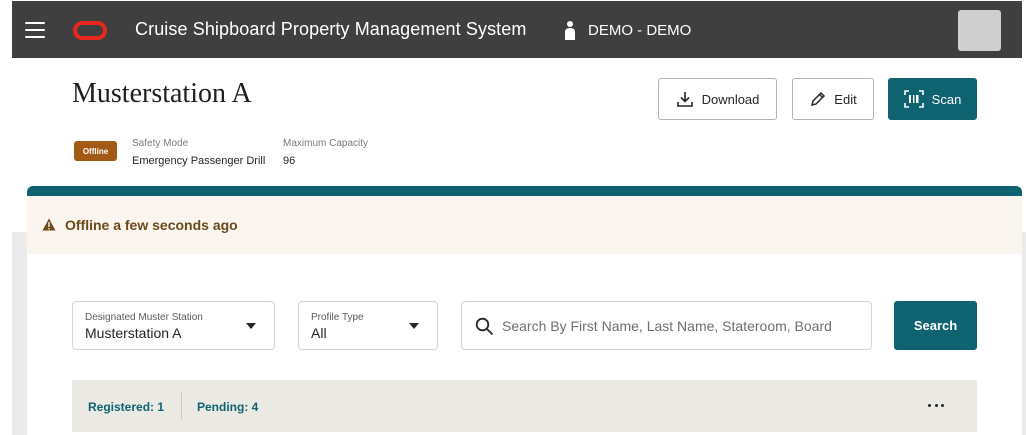 Image resolution: width=1026 pixels, height=435 pixels. What do you see at coordinates (199, 161) in the screenshot?
I see `safety-mode-value: Emergency Passenger Drill` at bounding box center [199, 161].